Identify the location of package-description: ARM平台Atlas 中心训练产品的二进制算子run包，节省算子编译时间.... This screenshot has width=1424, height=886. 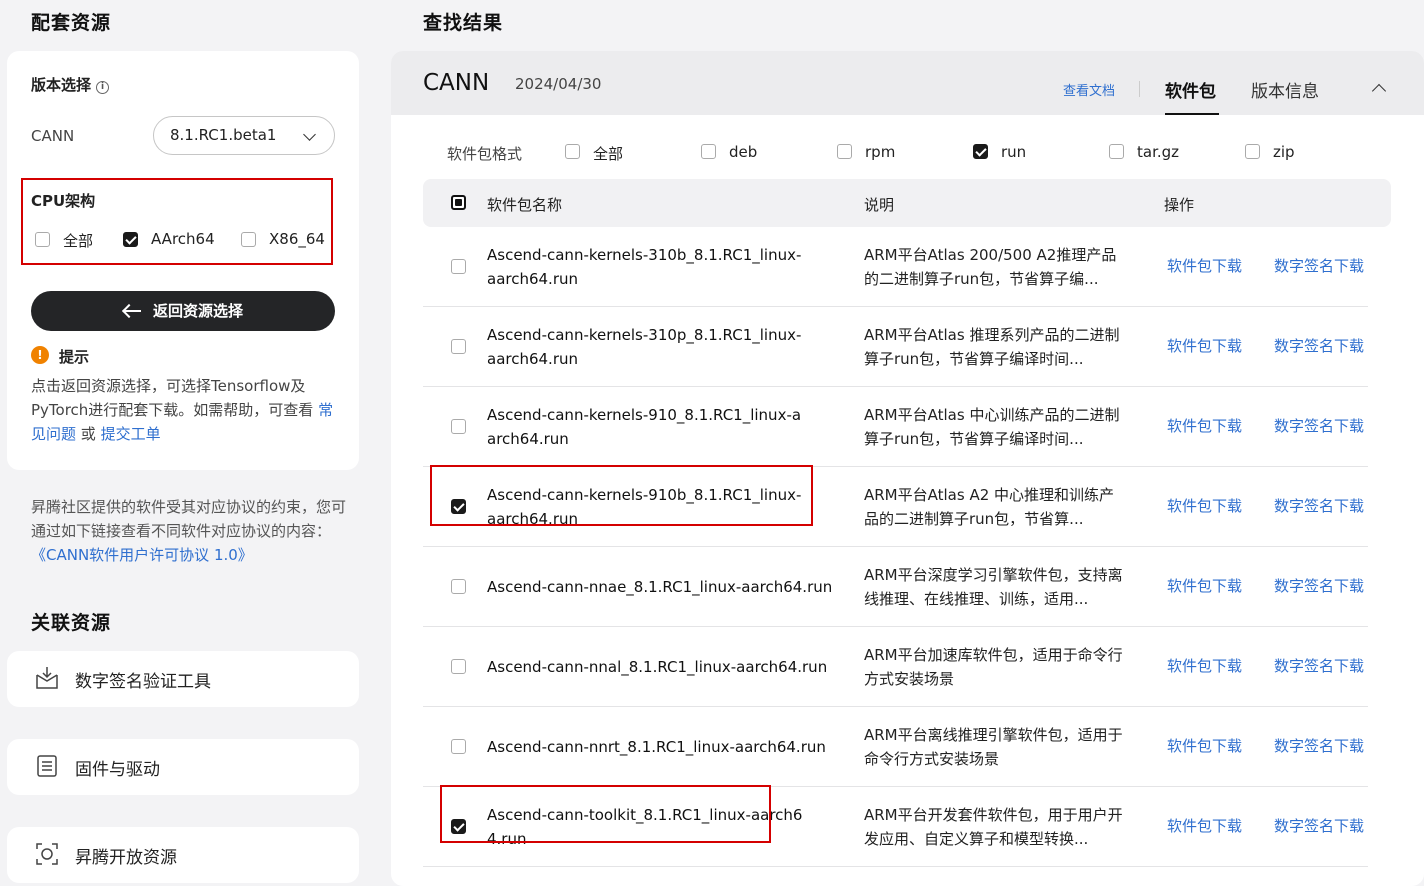
(992, 427).